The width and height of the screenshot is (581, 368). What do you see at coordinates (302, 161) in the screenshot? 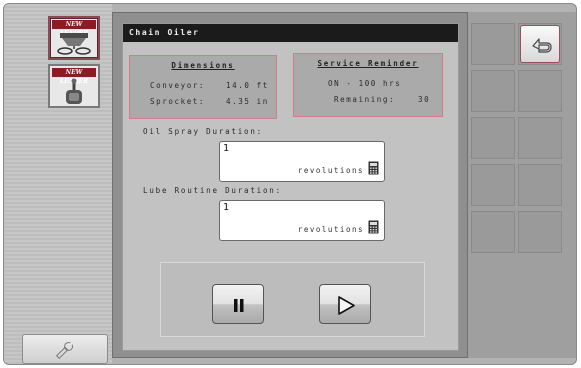
I see `oil-spray-duration-field: 1 revolutions` at bounding box center [302, 161].